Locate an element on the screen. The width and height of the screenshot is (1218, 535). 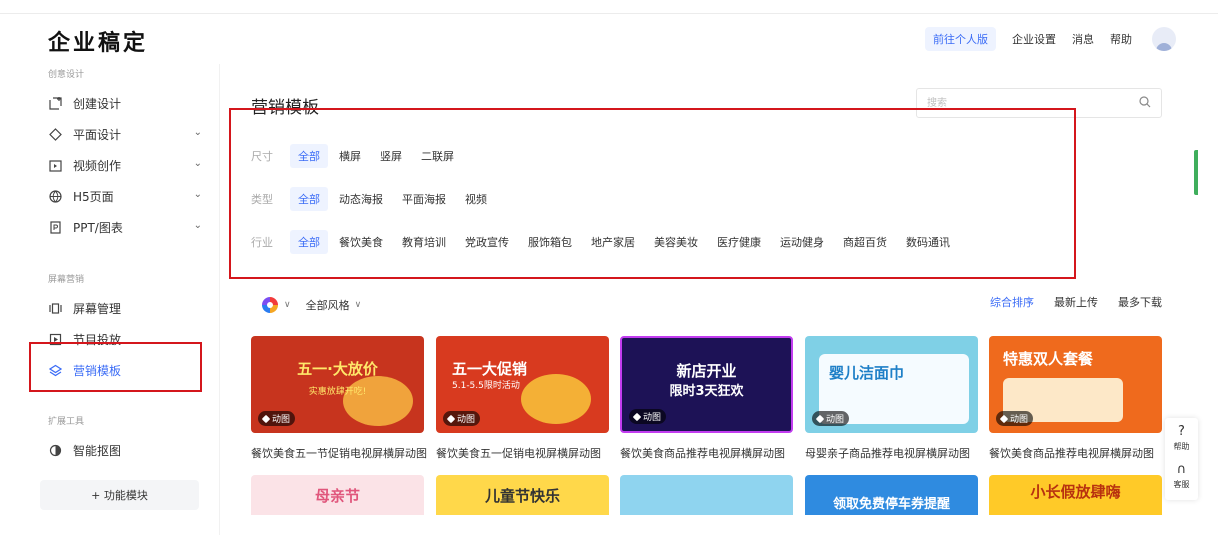
logo: 企业稿定 is located at coordinates (98, 41).